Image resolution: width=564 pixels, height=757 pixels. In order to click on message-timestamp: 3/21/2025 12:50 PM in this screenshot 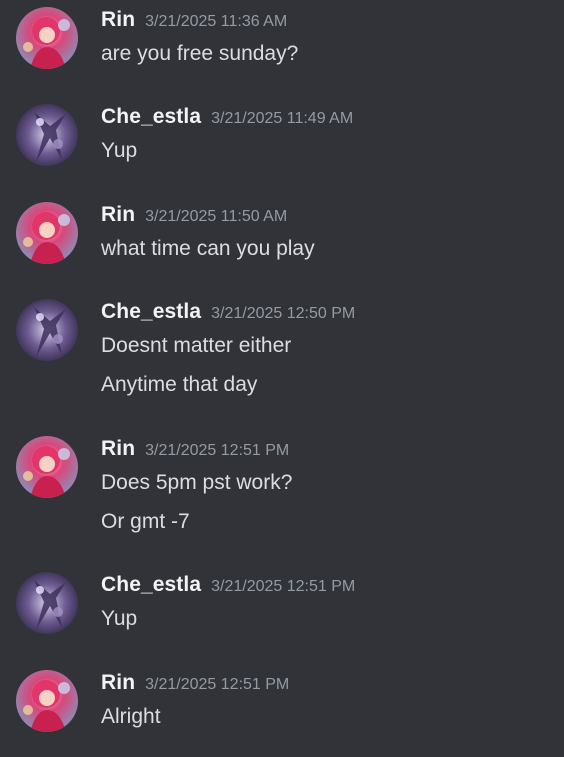, I will do `click(283, 313)`.